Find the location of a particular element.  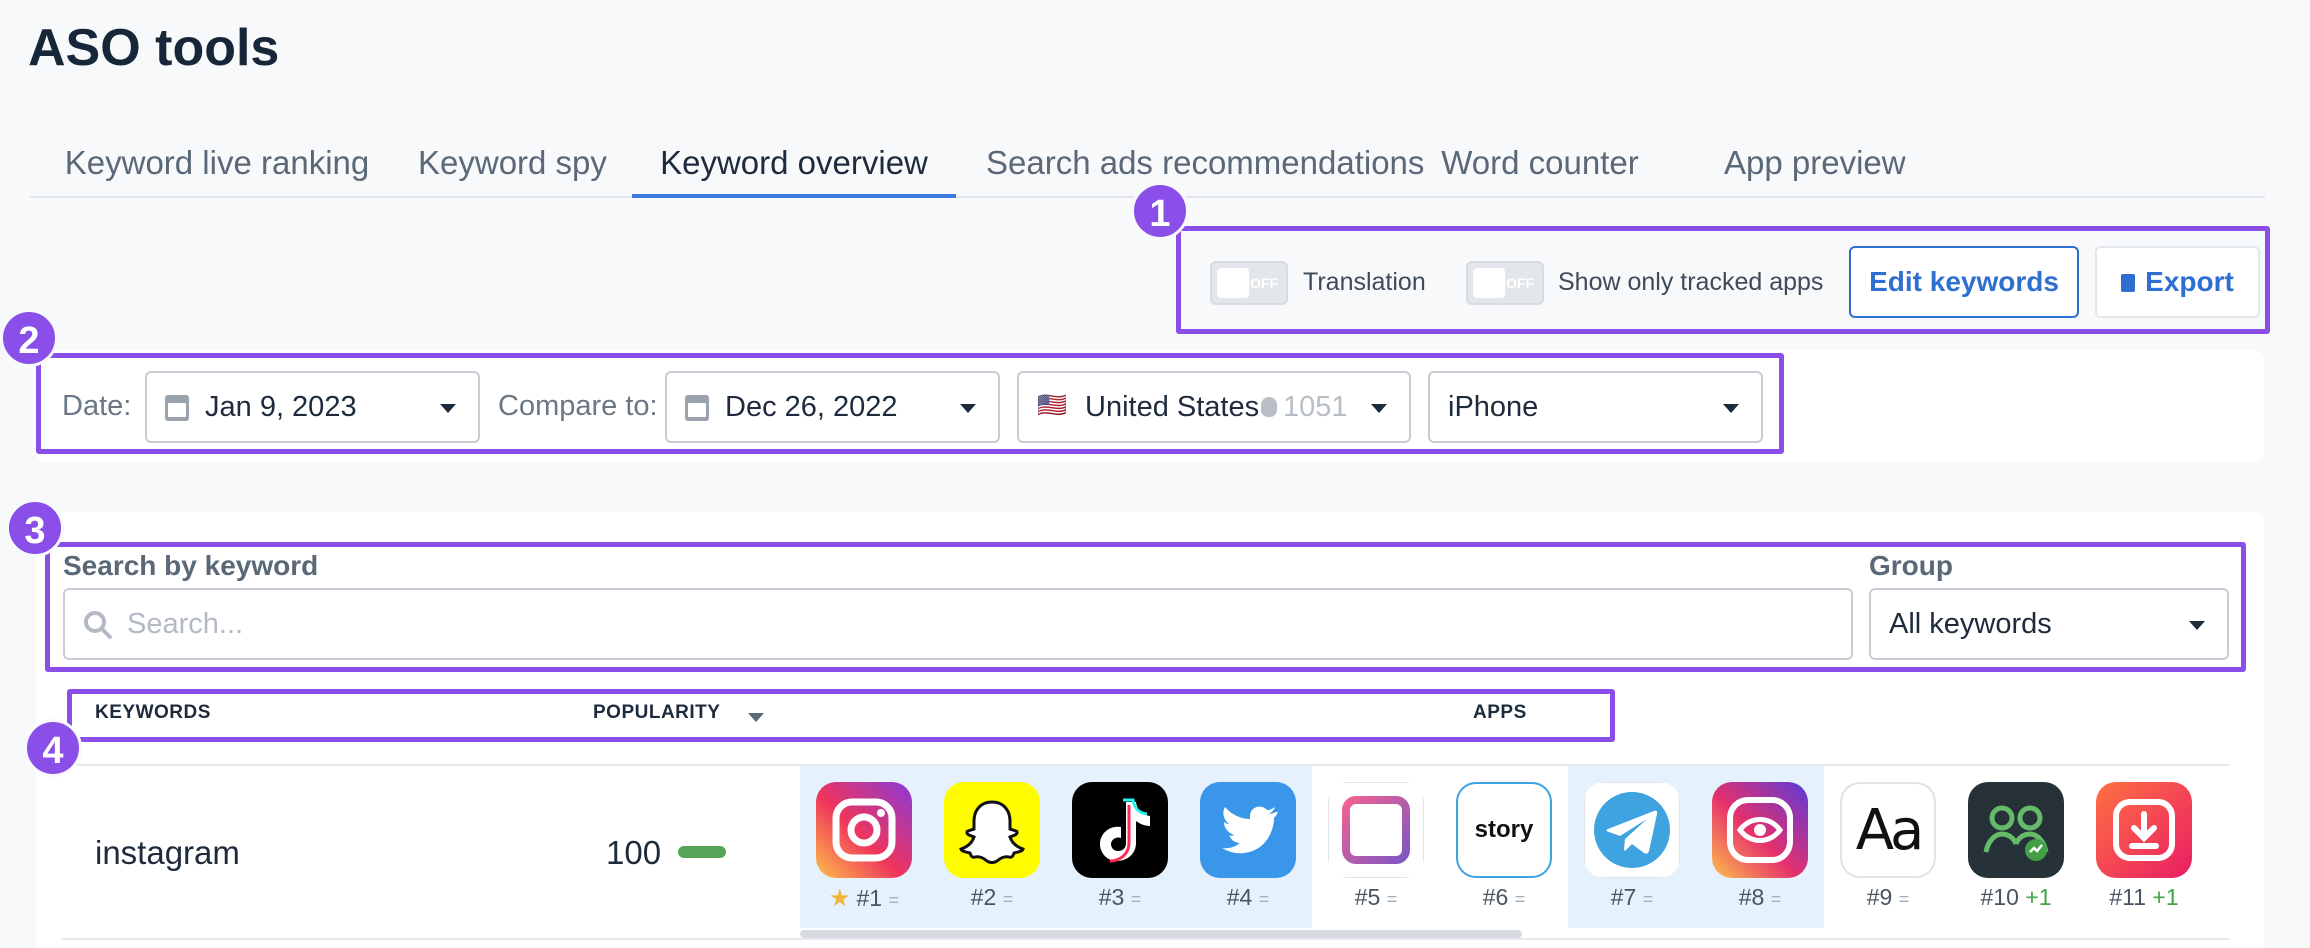

tab-app-preview: App preview is located at coordinates (1815, 169).